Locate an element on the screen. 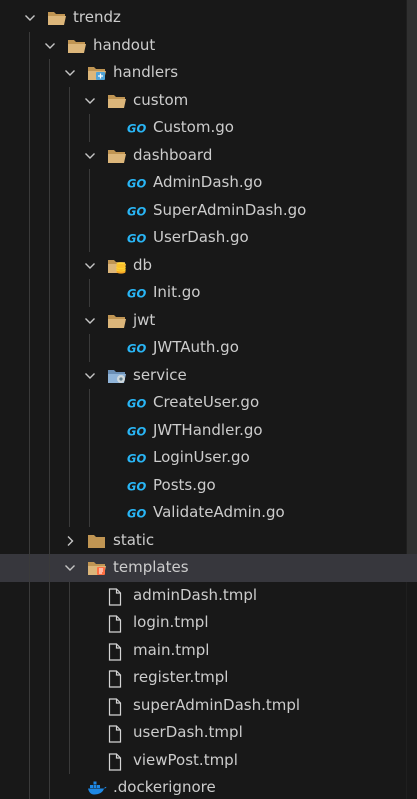 This screenshot has width=417, height=799. tree-file-posts-go: GO Posts.go is located at coordinates (208, 485).